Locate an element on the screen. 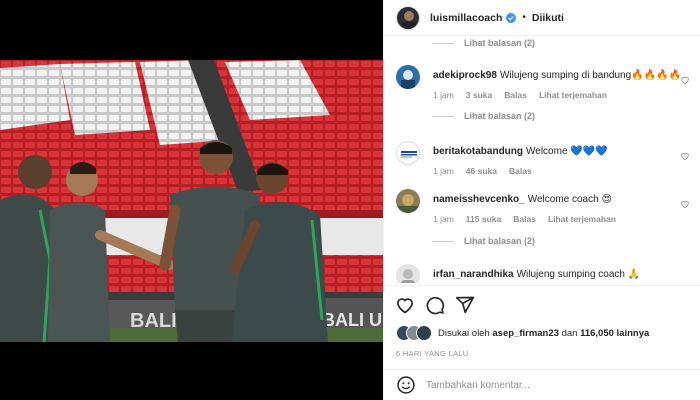  comment-text: Wilujeng sumping di bandung🔥🔥🔥🔥 is located at coordinates (590, 75).